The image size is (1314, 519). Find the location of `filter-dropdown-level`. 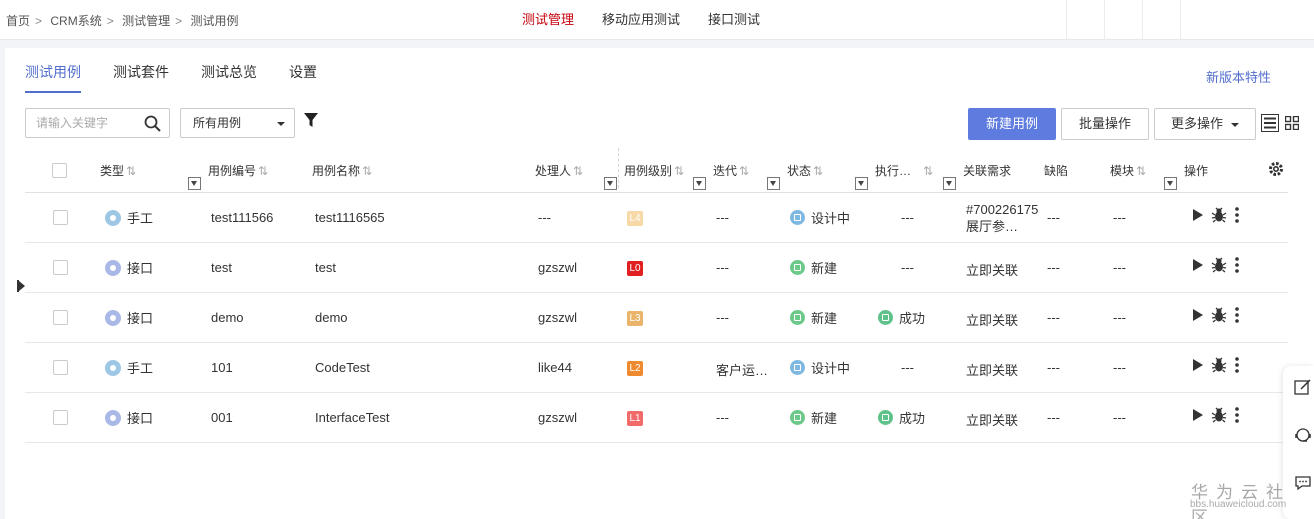

filter-dropdown-level is located at coordinates (699, 183).